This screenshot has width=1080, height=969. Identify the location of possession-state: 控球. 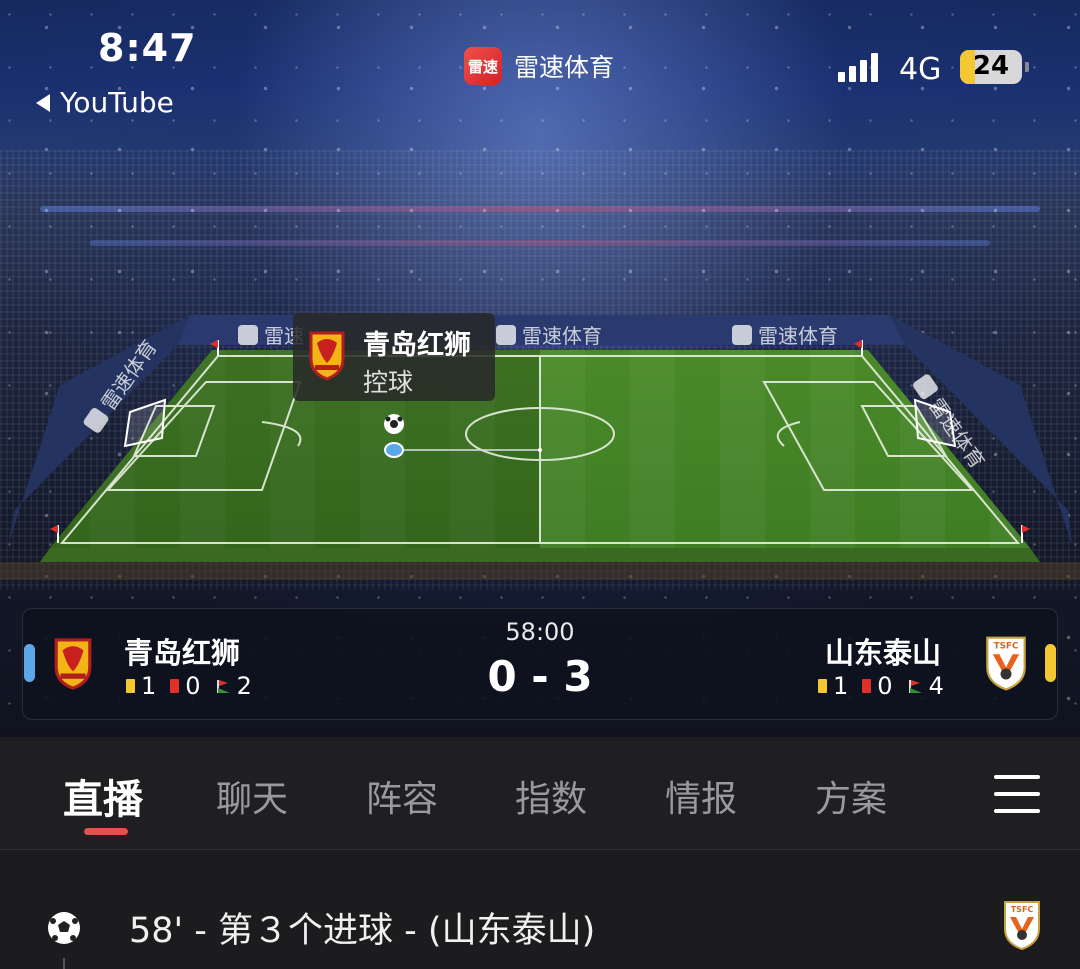
(388, 382).